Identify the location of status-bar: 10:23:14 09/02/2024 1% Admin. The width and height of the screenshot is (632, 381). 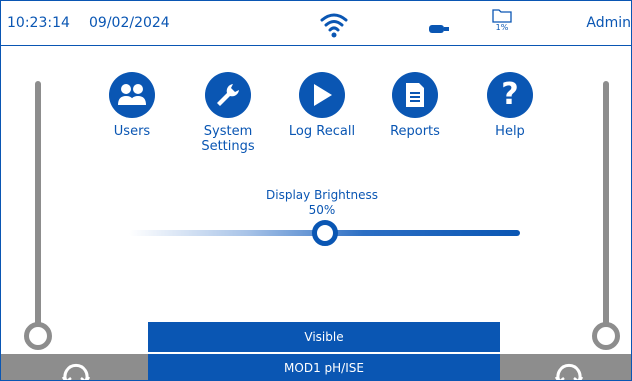
(316, 23).